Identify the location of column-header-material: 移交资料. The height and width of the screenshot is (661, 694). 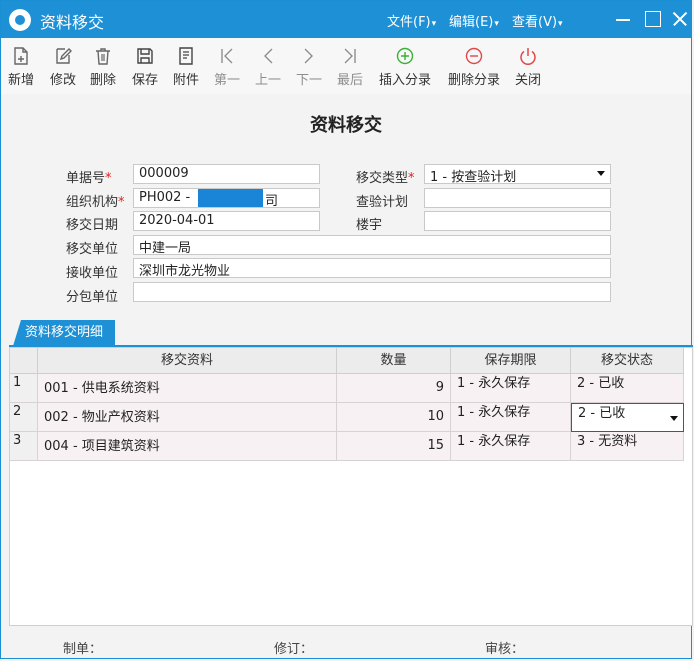
(187, 361).